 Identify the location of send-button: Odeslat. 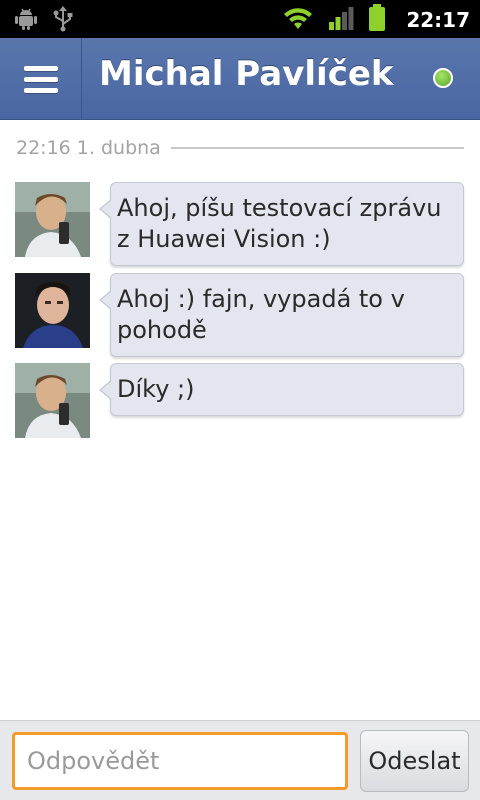
(414, 761).